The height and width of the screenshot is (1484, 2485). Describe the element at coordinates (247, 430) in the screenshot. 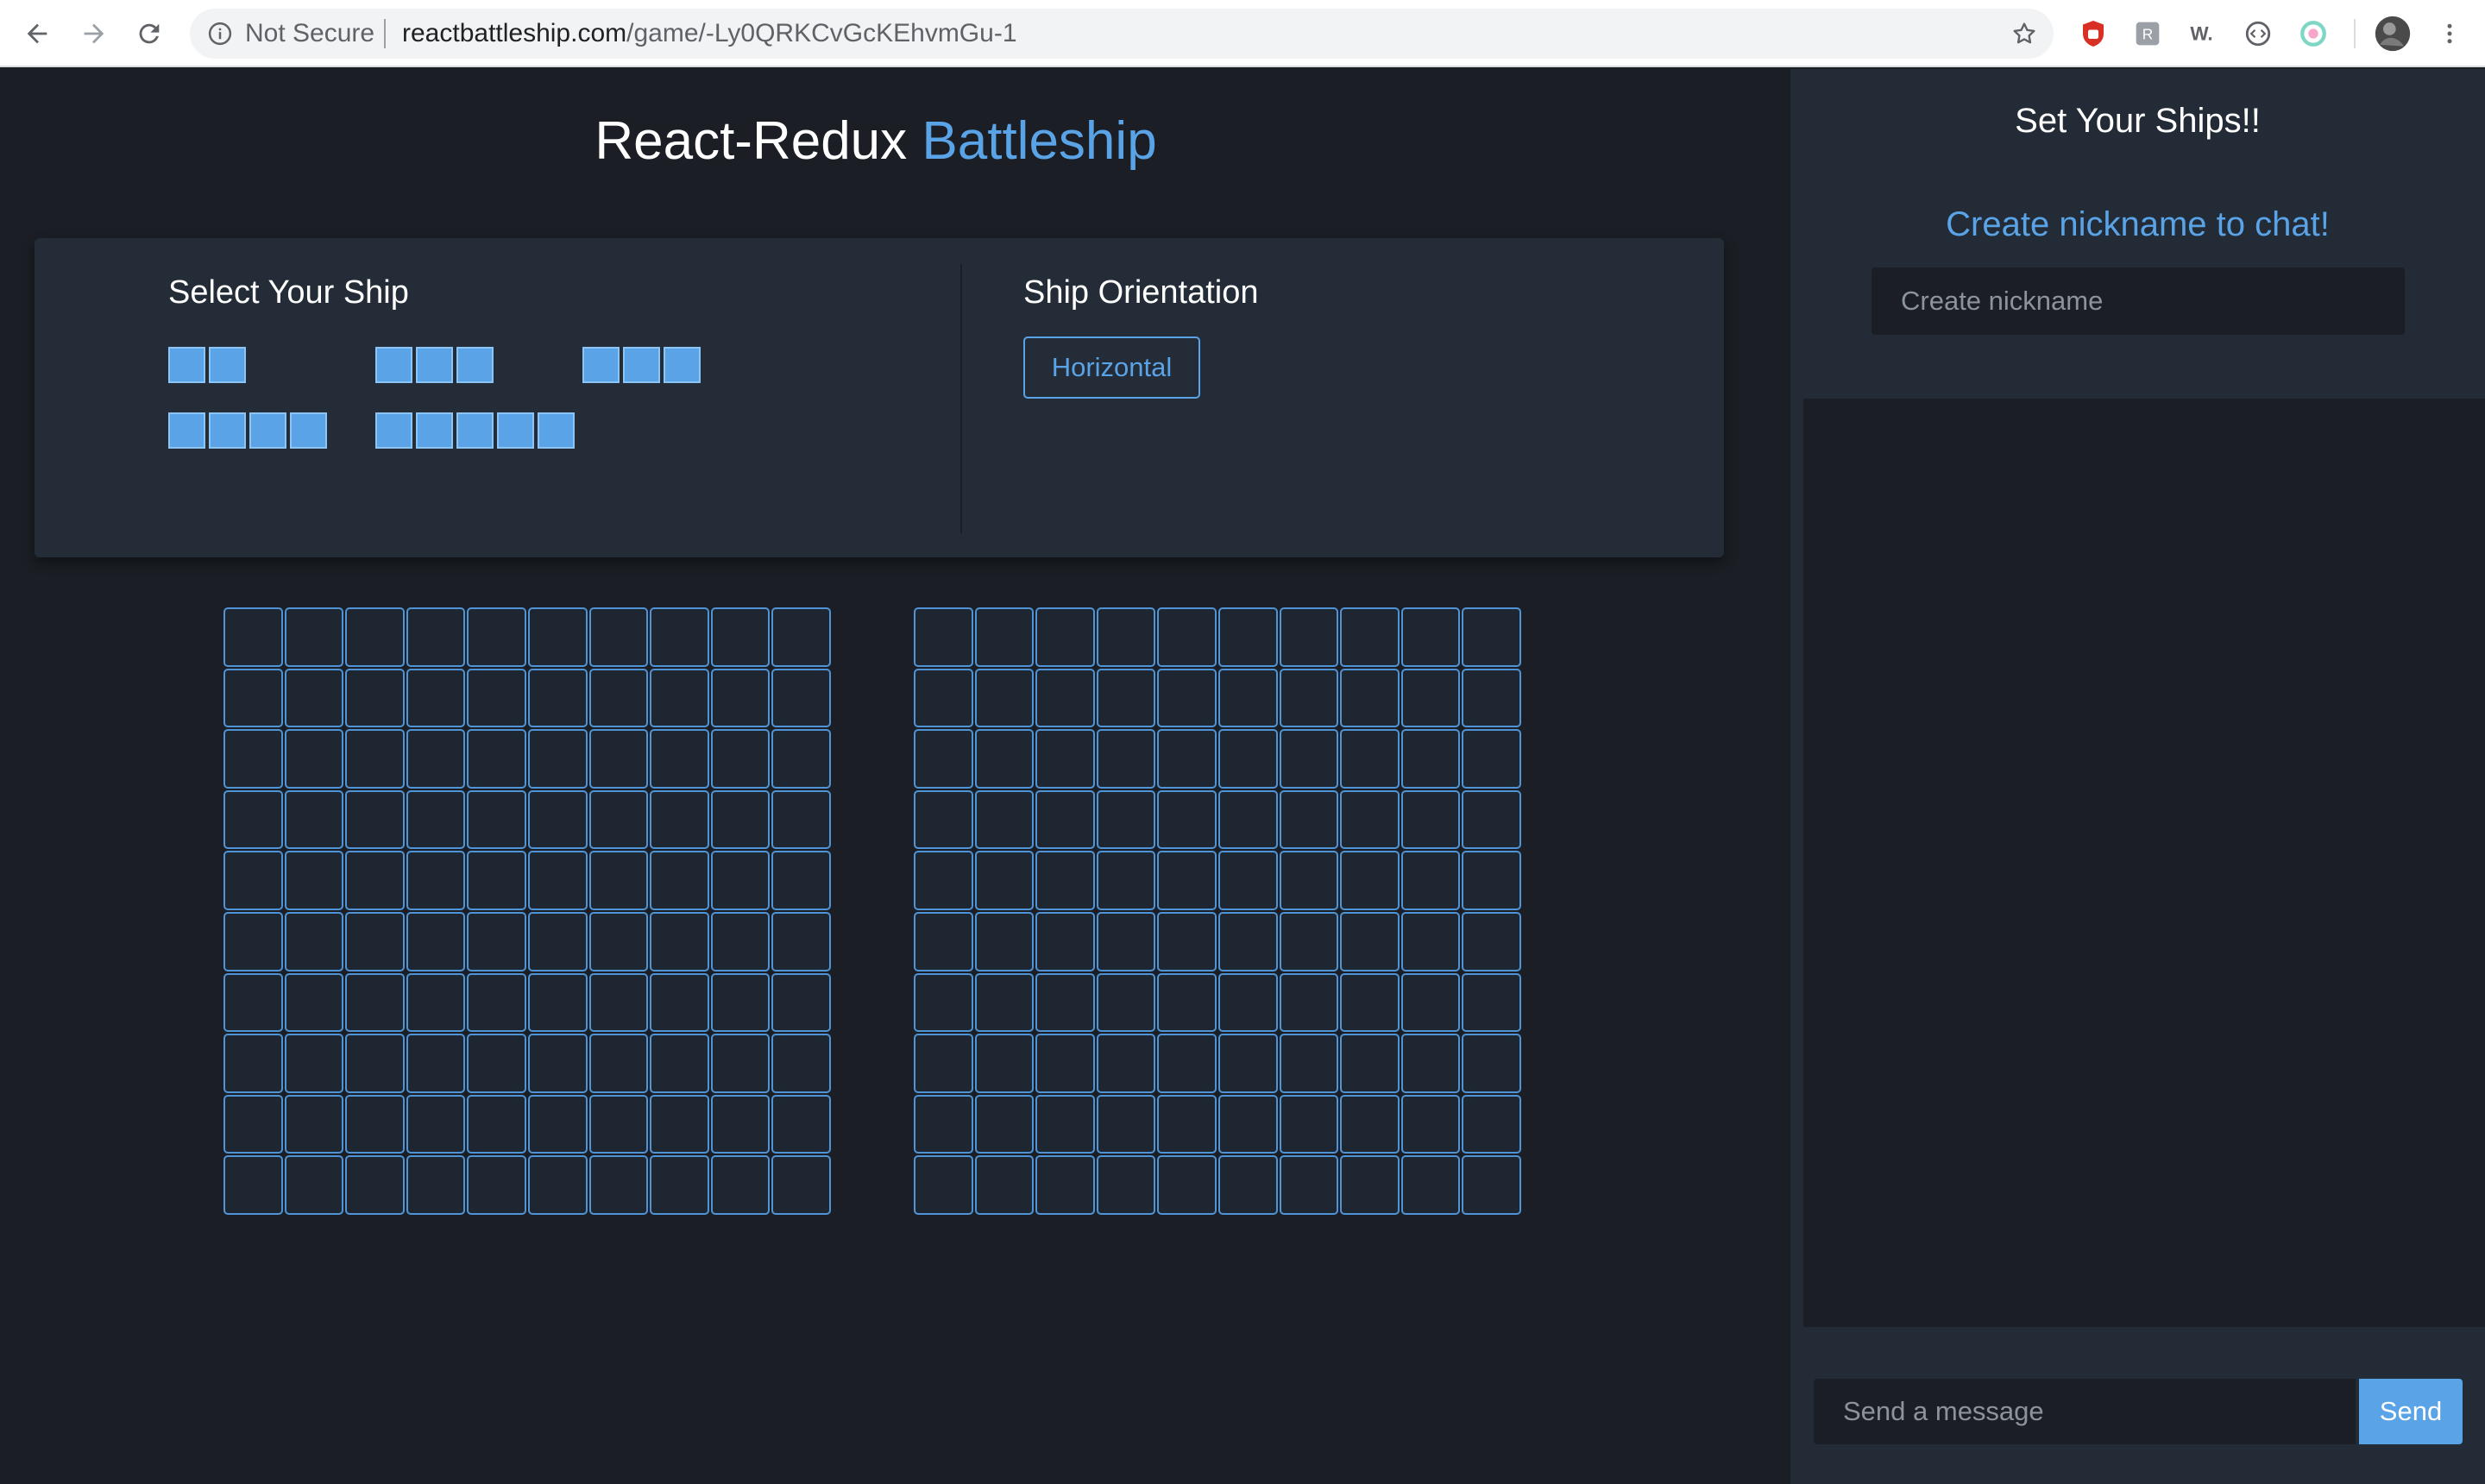

I see `ship-4-option` at that location.